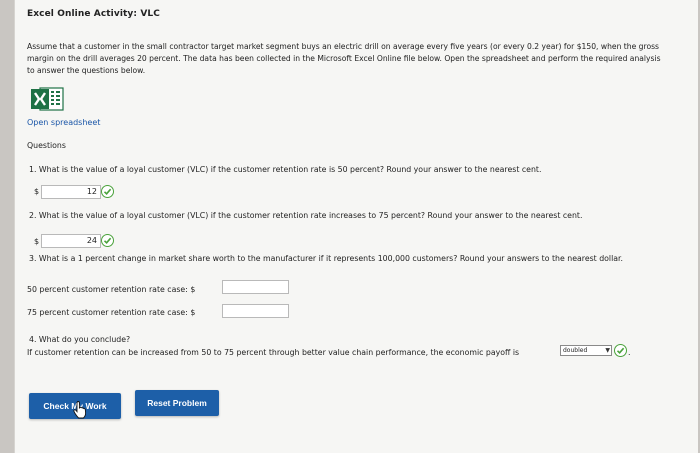 Image resolution: width=700 pixels, height=453 pixels. I want to click on activity-title: Excel Online Activity: VLC, so click(93, 14).